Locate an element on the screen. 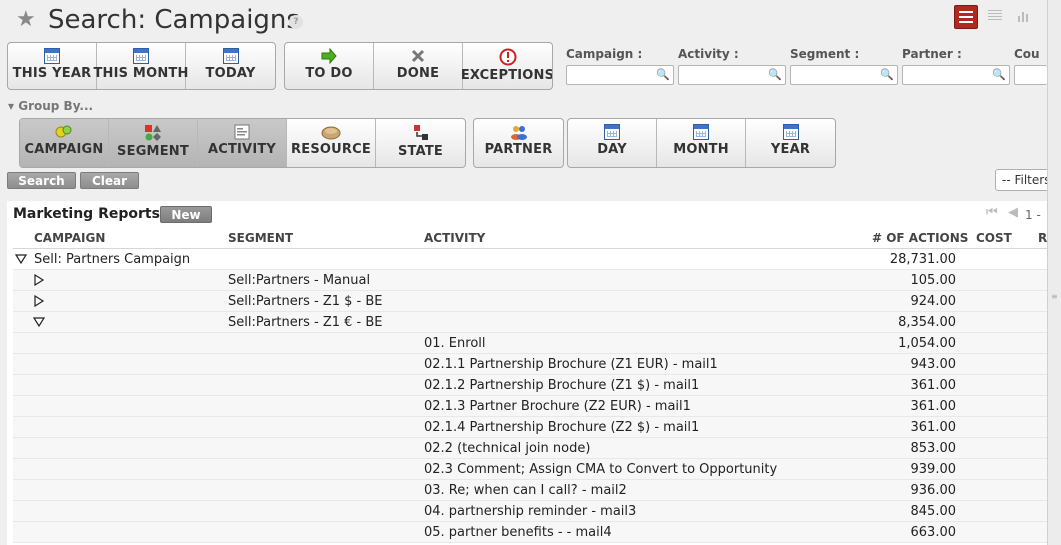  filter-label: TODAY is located at coordinates (230, 73).